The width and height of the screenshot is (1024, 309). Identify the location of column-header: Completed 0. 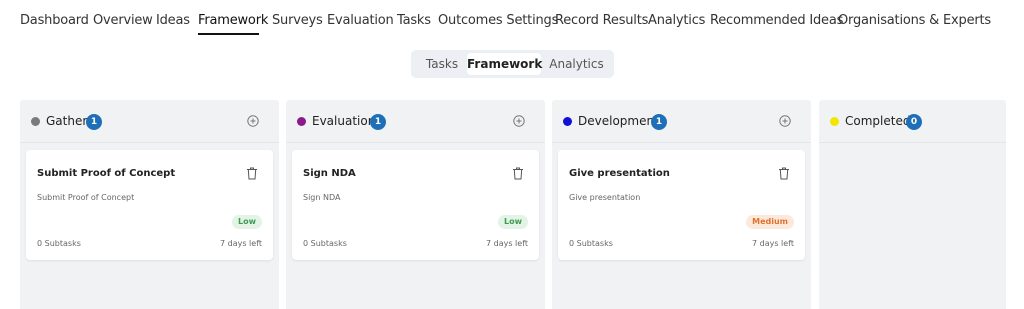
(912, 121).